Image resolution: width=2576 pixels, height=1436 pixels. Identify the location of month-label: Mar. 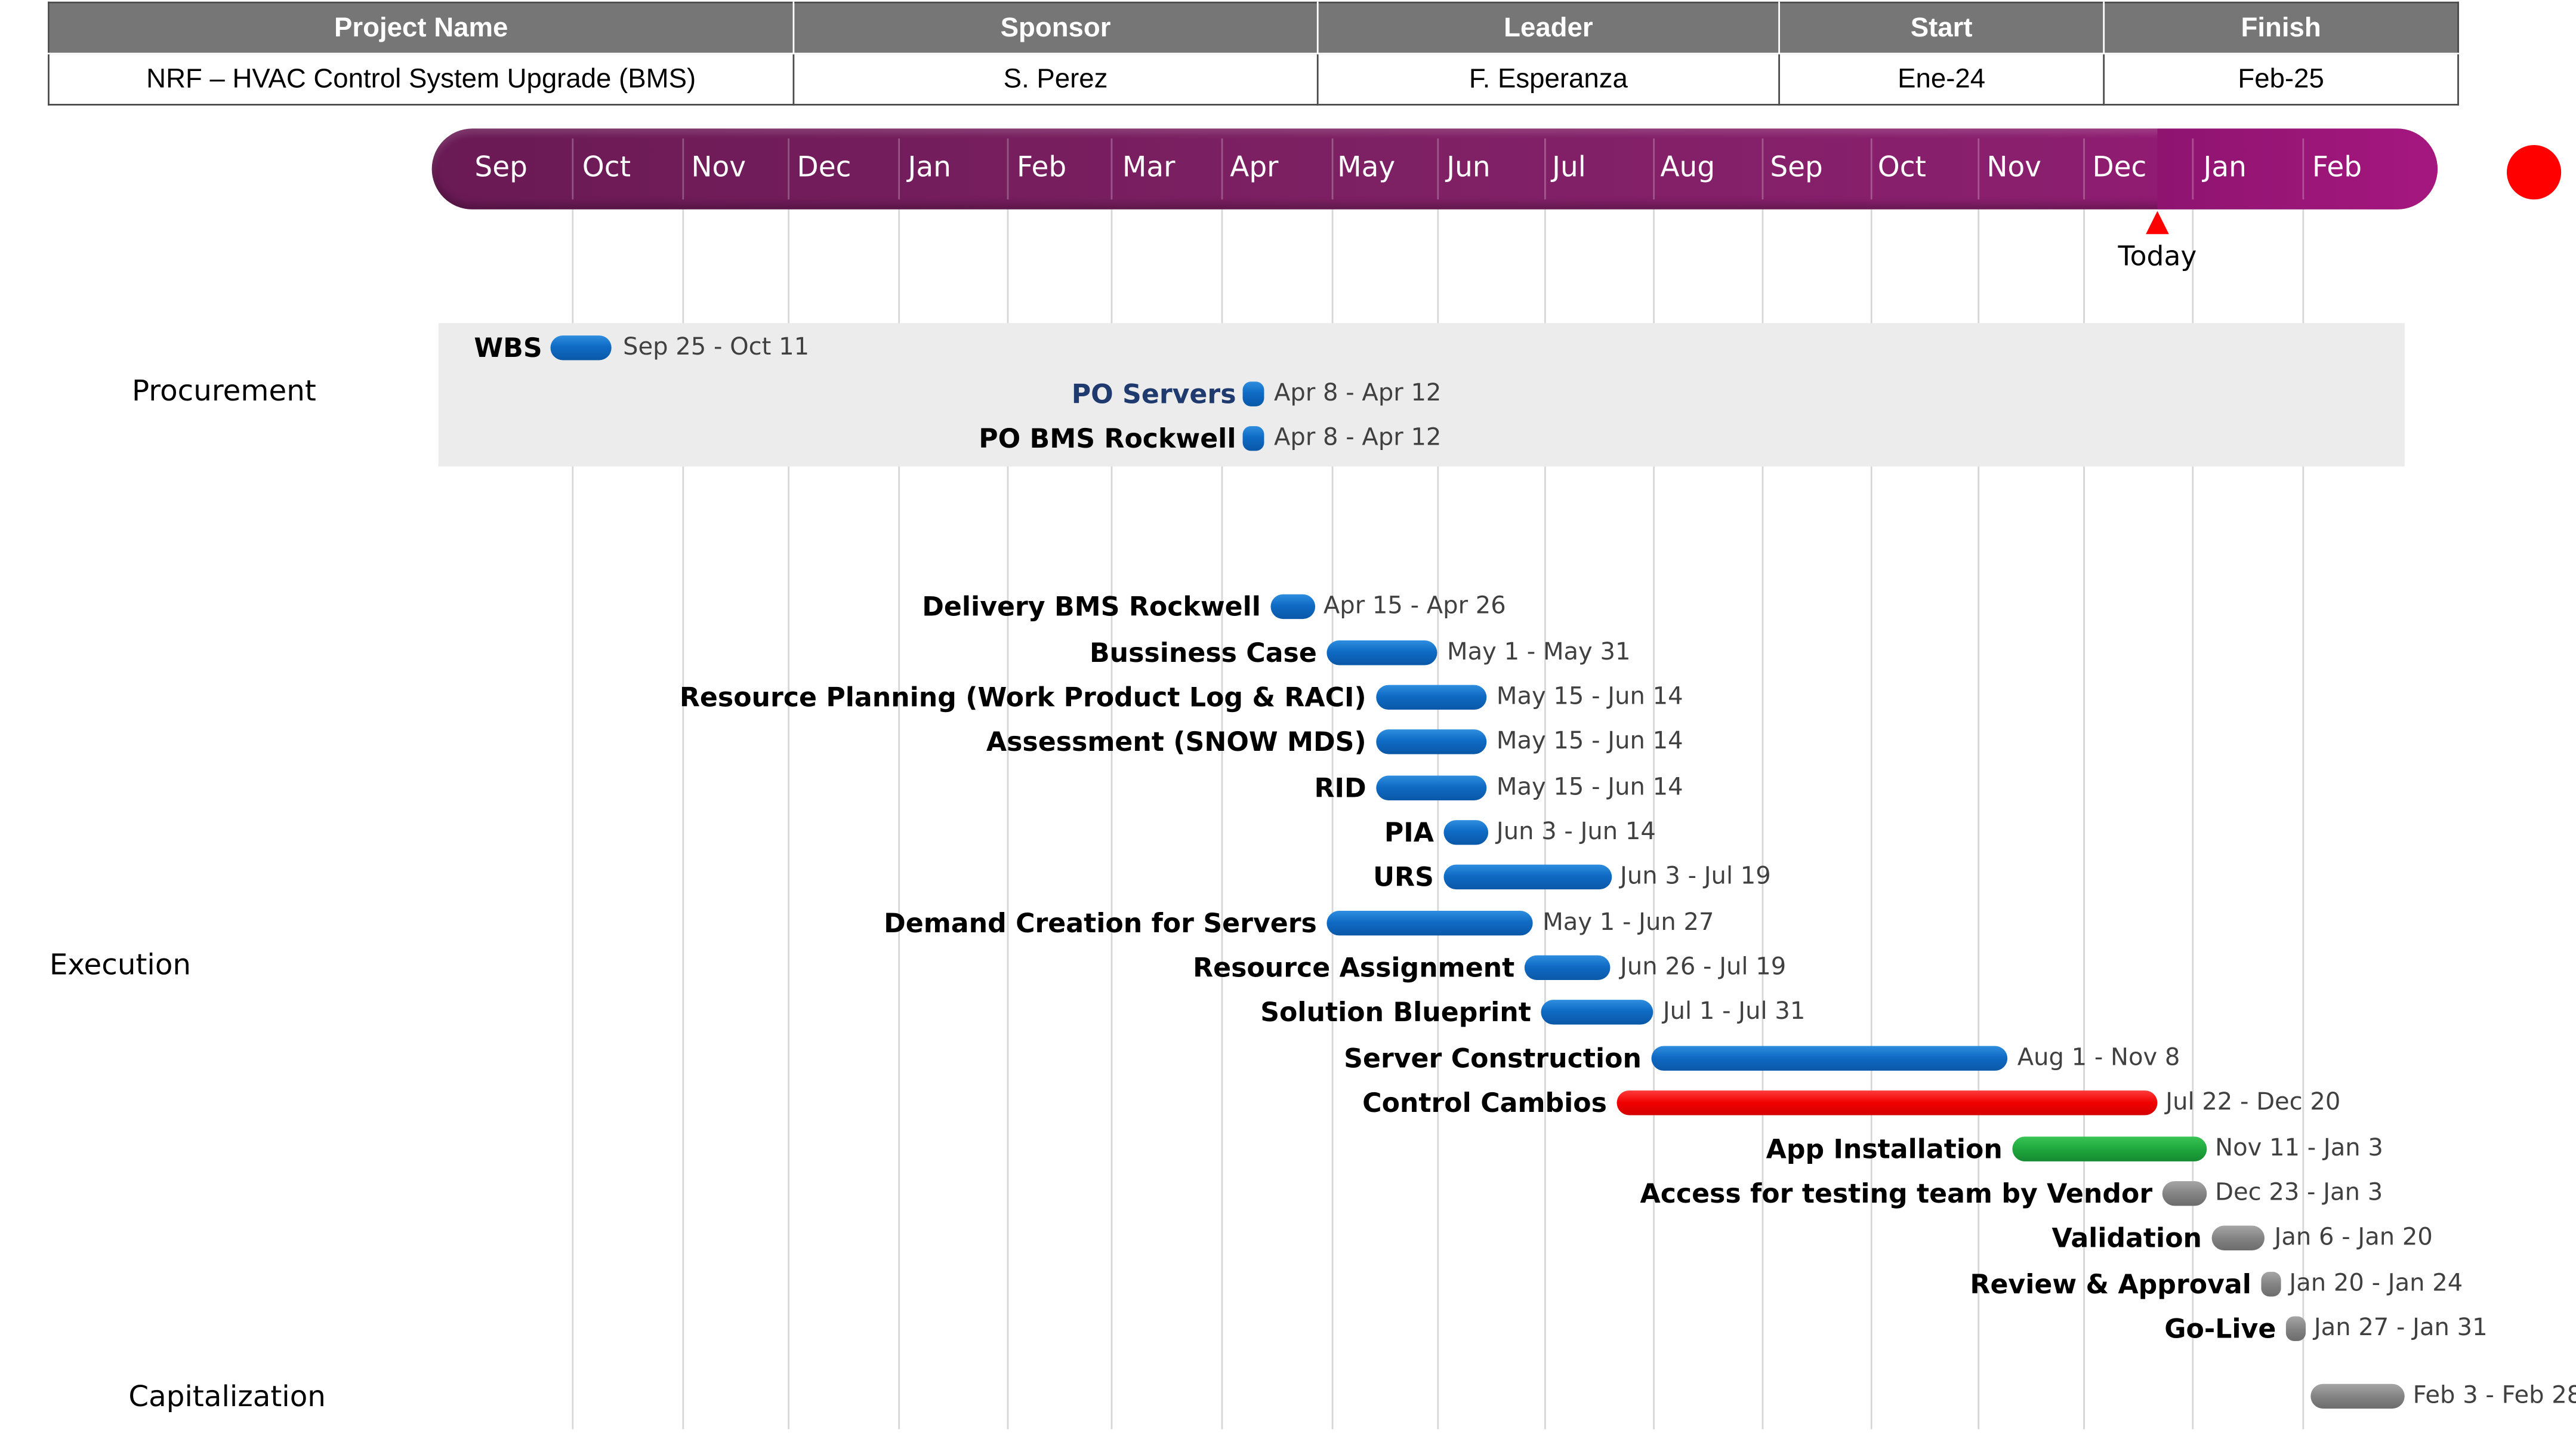
(1149, 168).